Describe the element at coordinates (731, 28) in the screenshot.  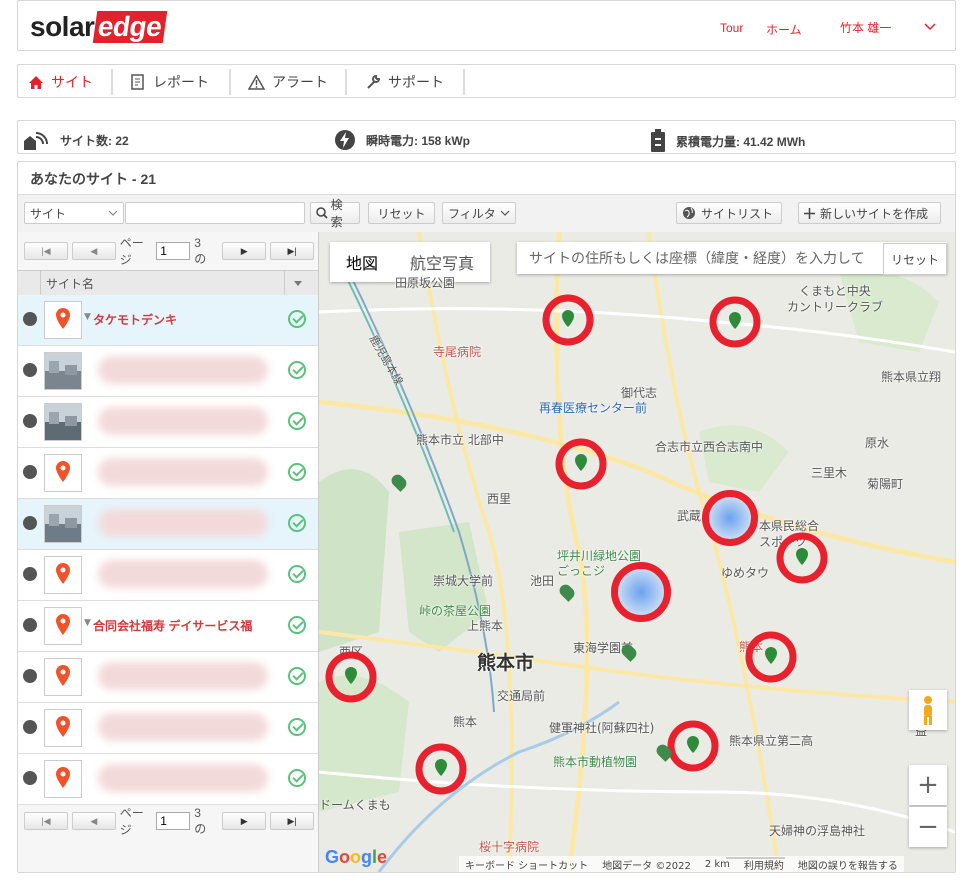
I see `tour-link: Tour` at that location.